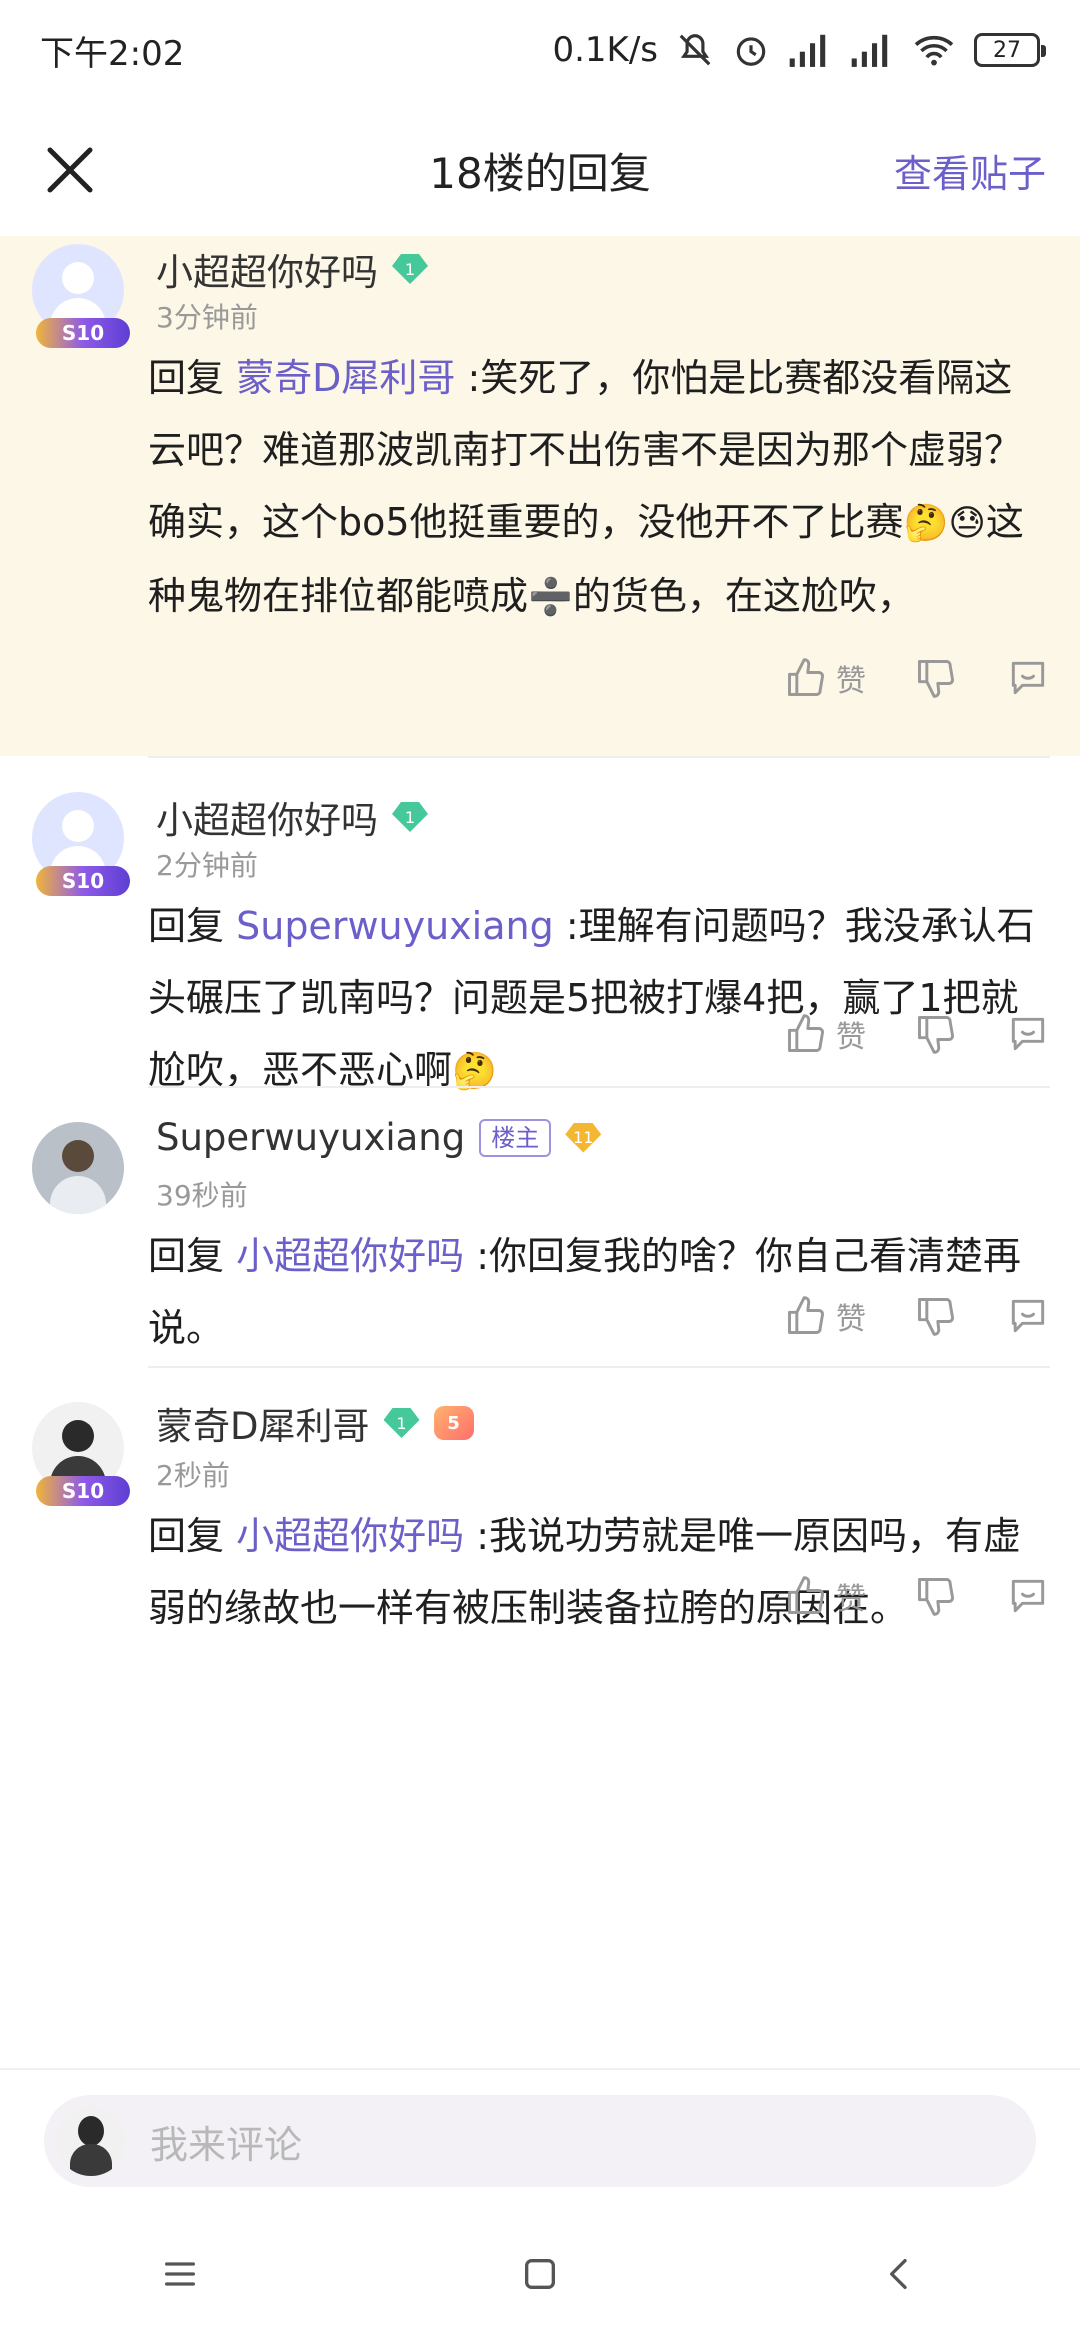  I want to click on back-button, so click(900, 2274).